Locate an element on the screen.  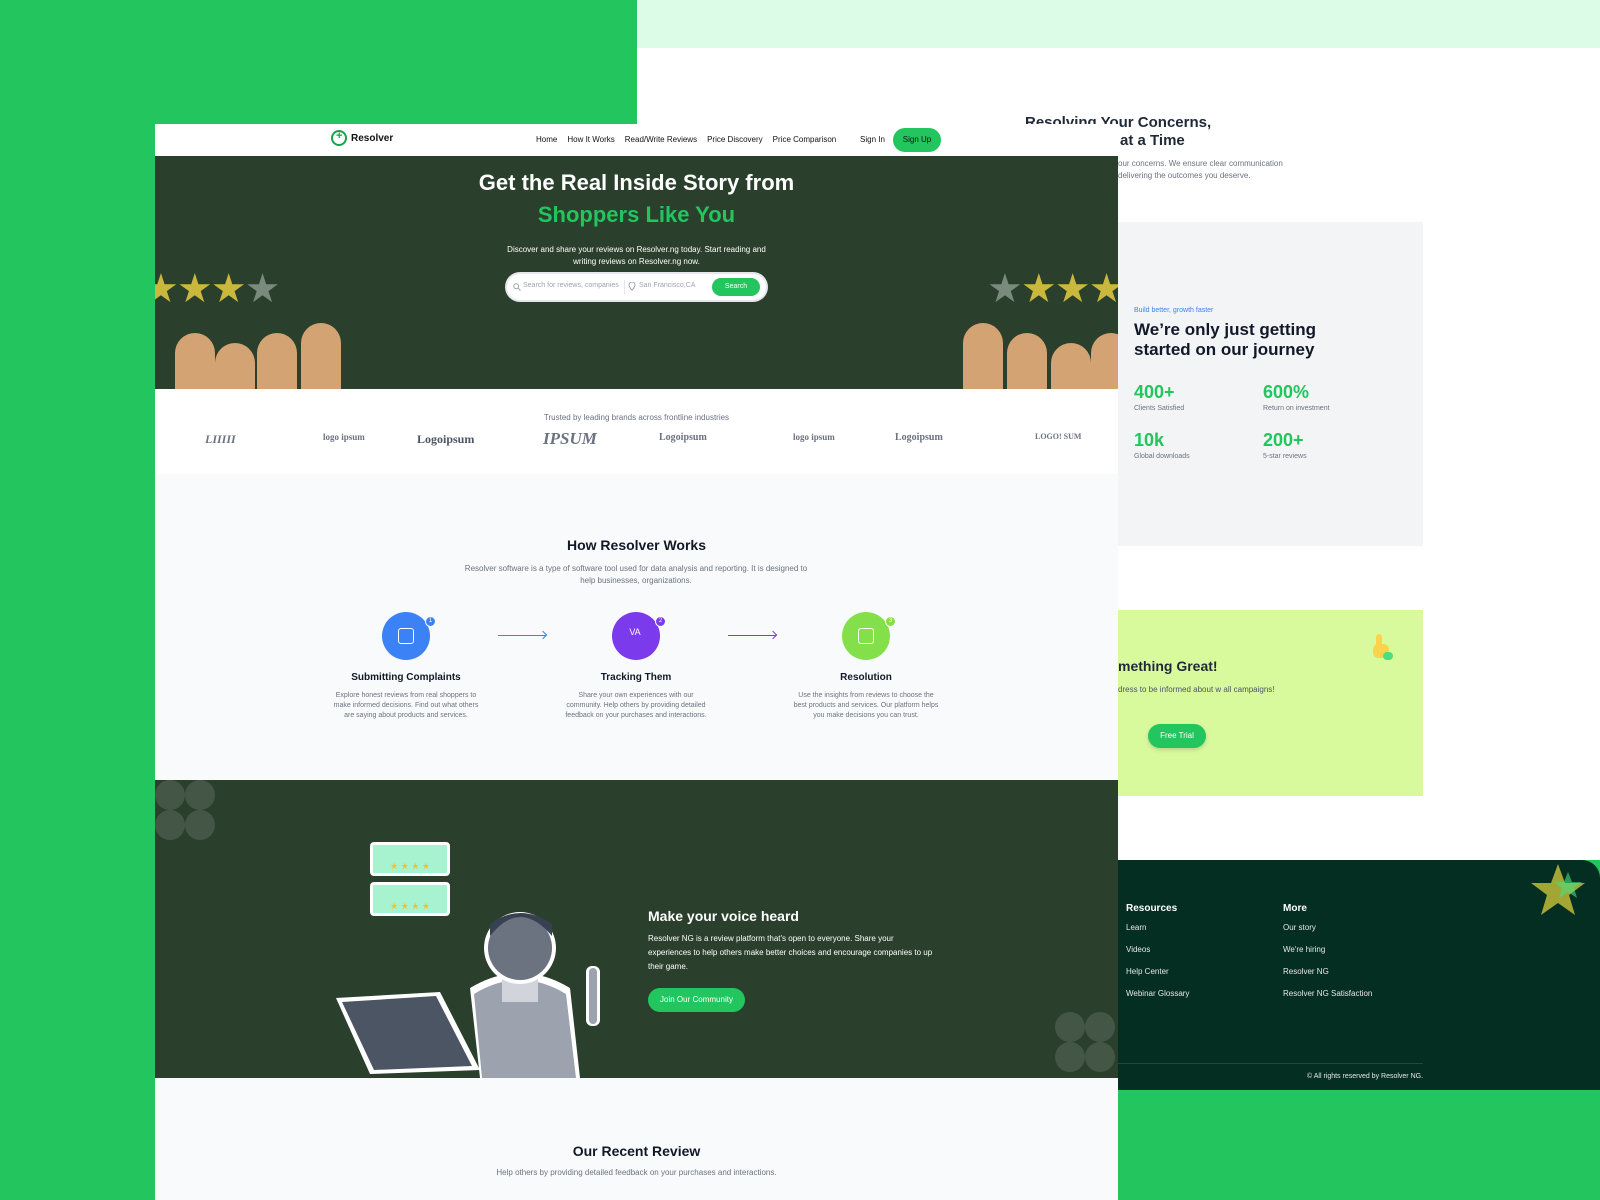
stat-value: 10k is located at coordinates (1149, 440).